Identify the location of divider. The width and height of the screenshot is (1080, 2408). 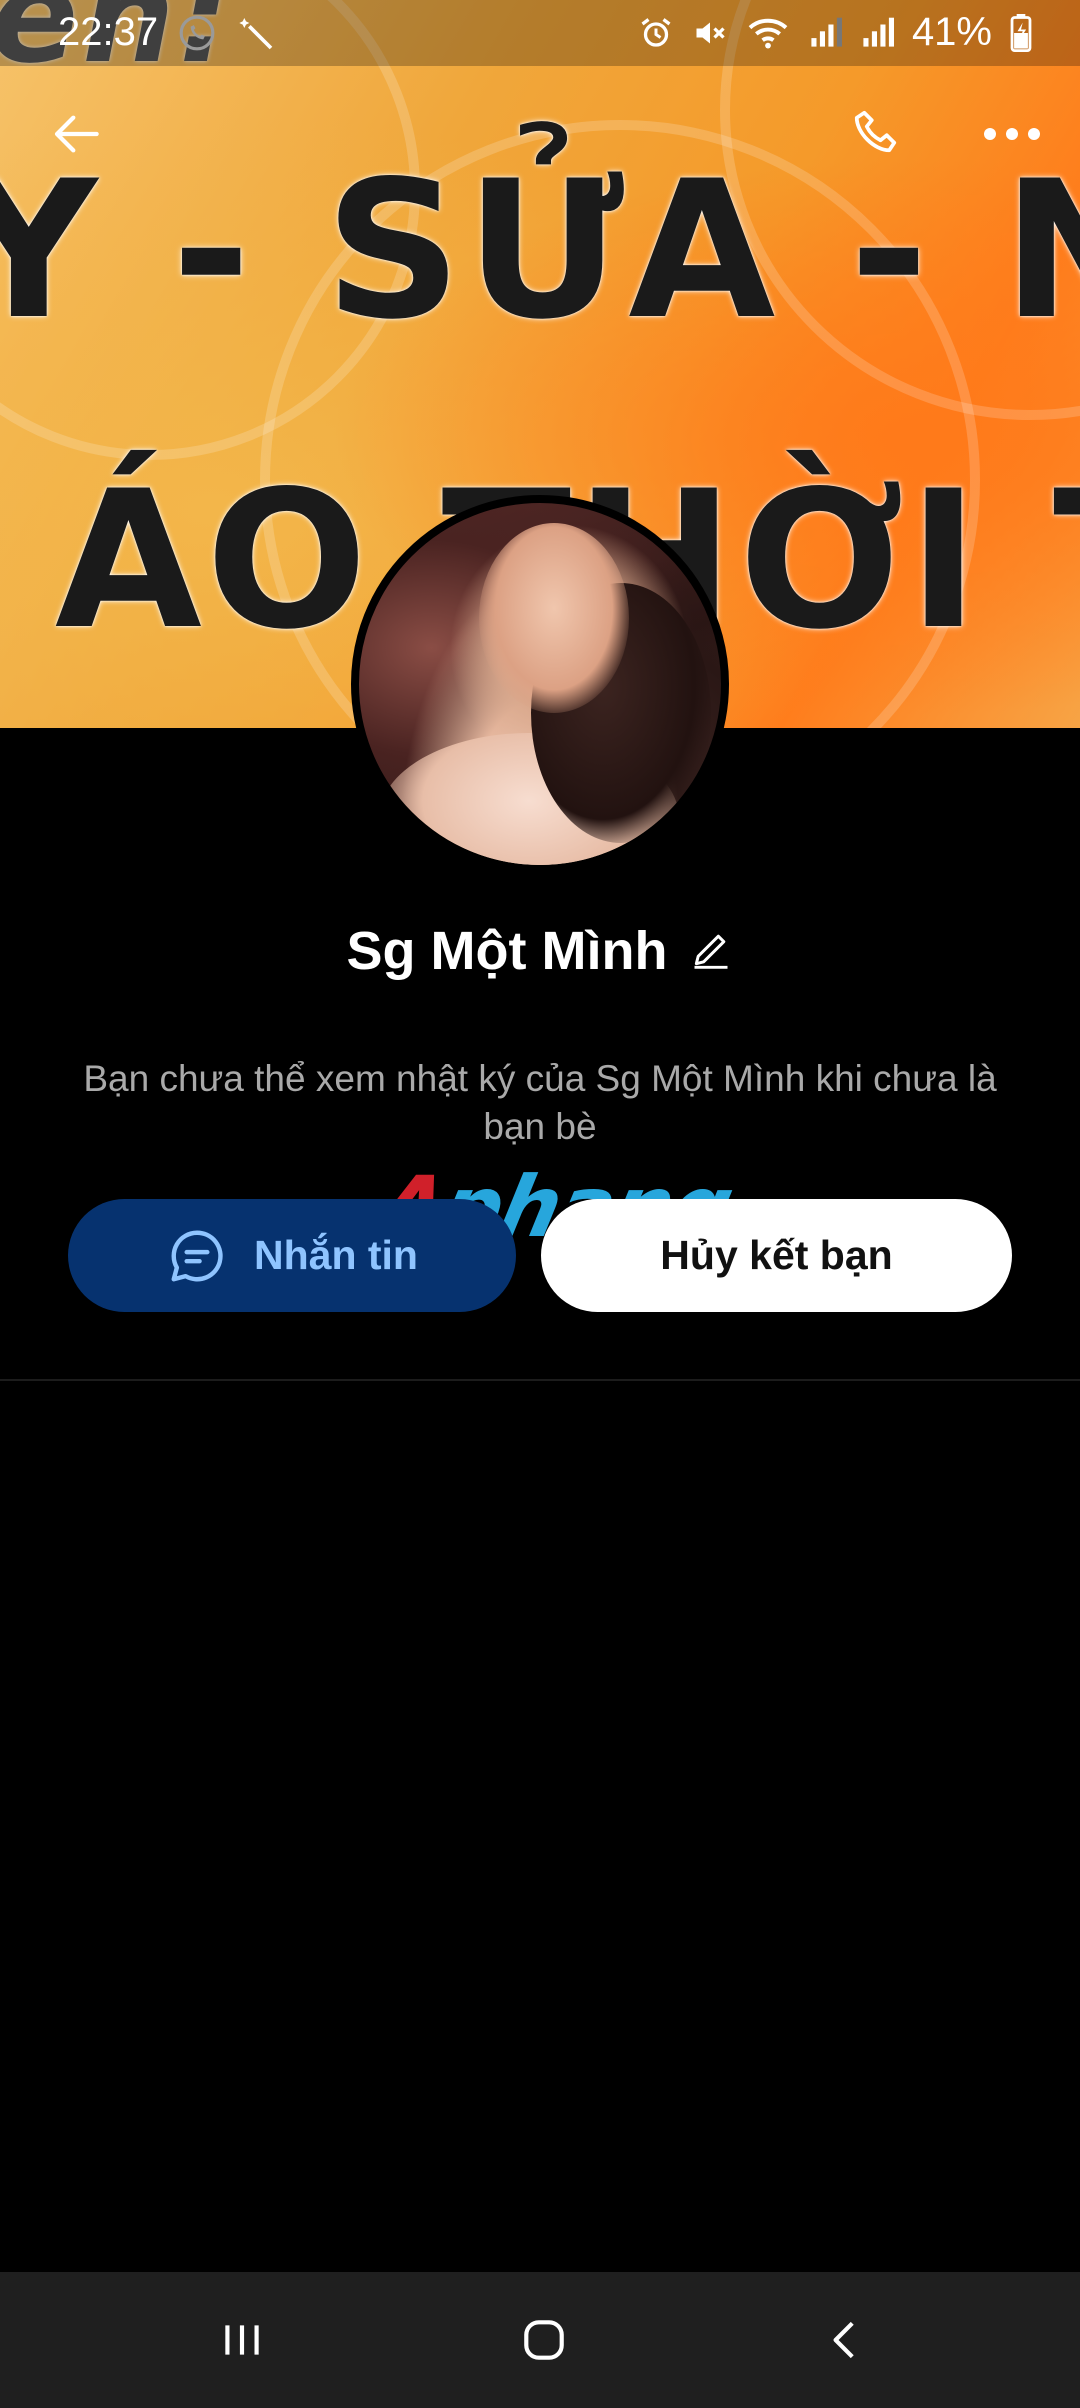
(540, 1380).